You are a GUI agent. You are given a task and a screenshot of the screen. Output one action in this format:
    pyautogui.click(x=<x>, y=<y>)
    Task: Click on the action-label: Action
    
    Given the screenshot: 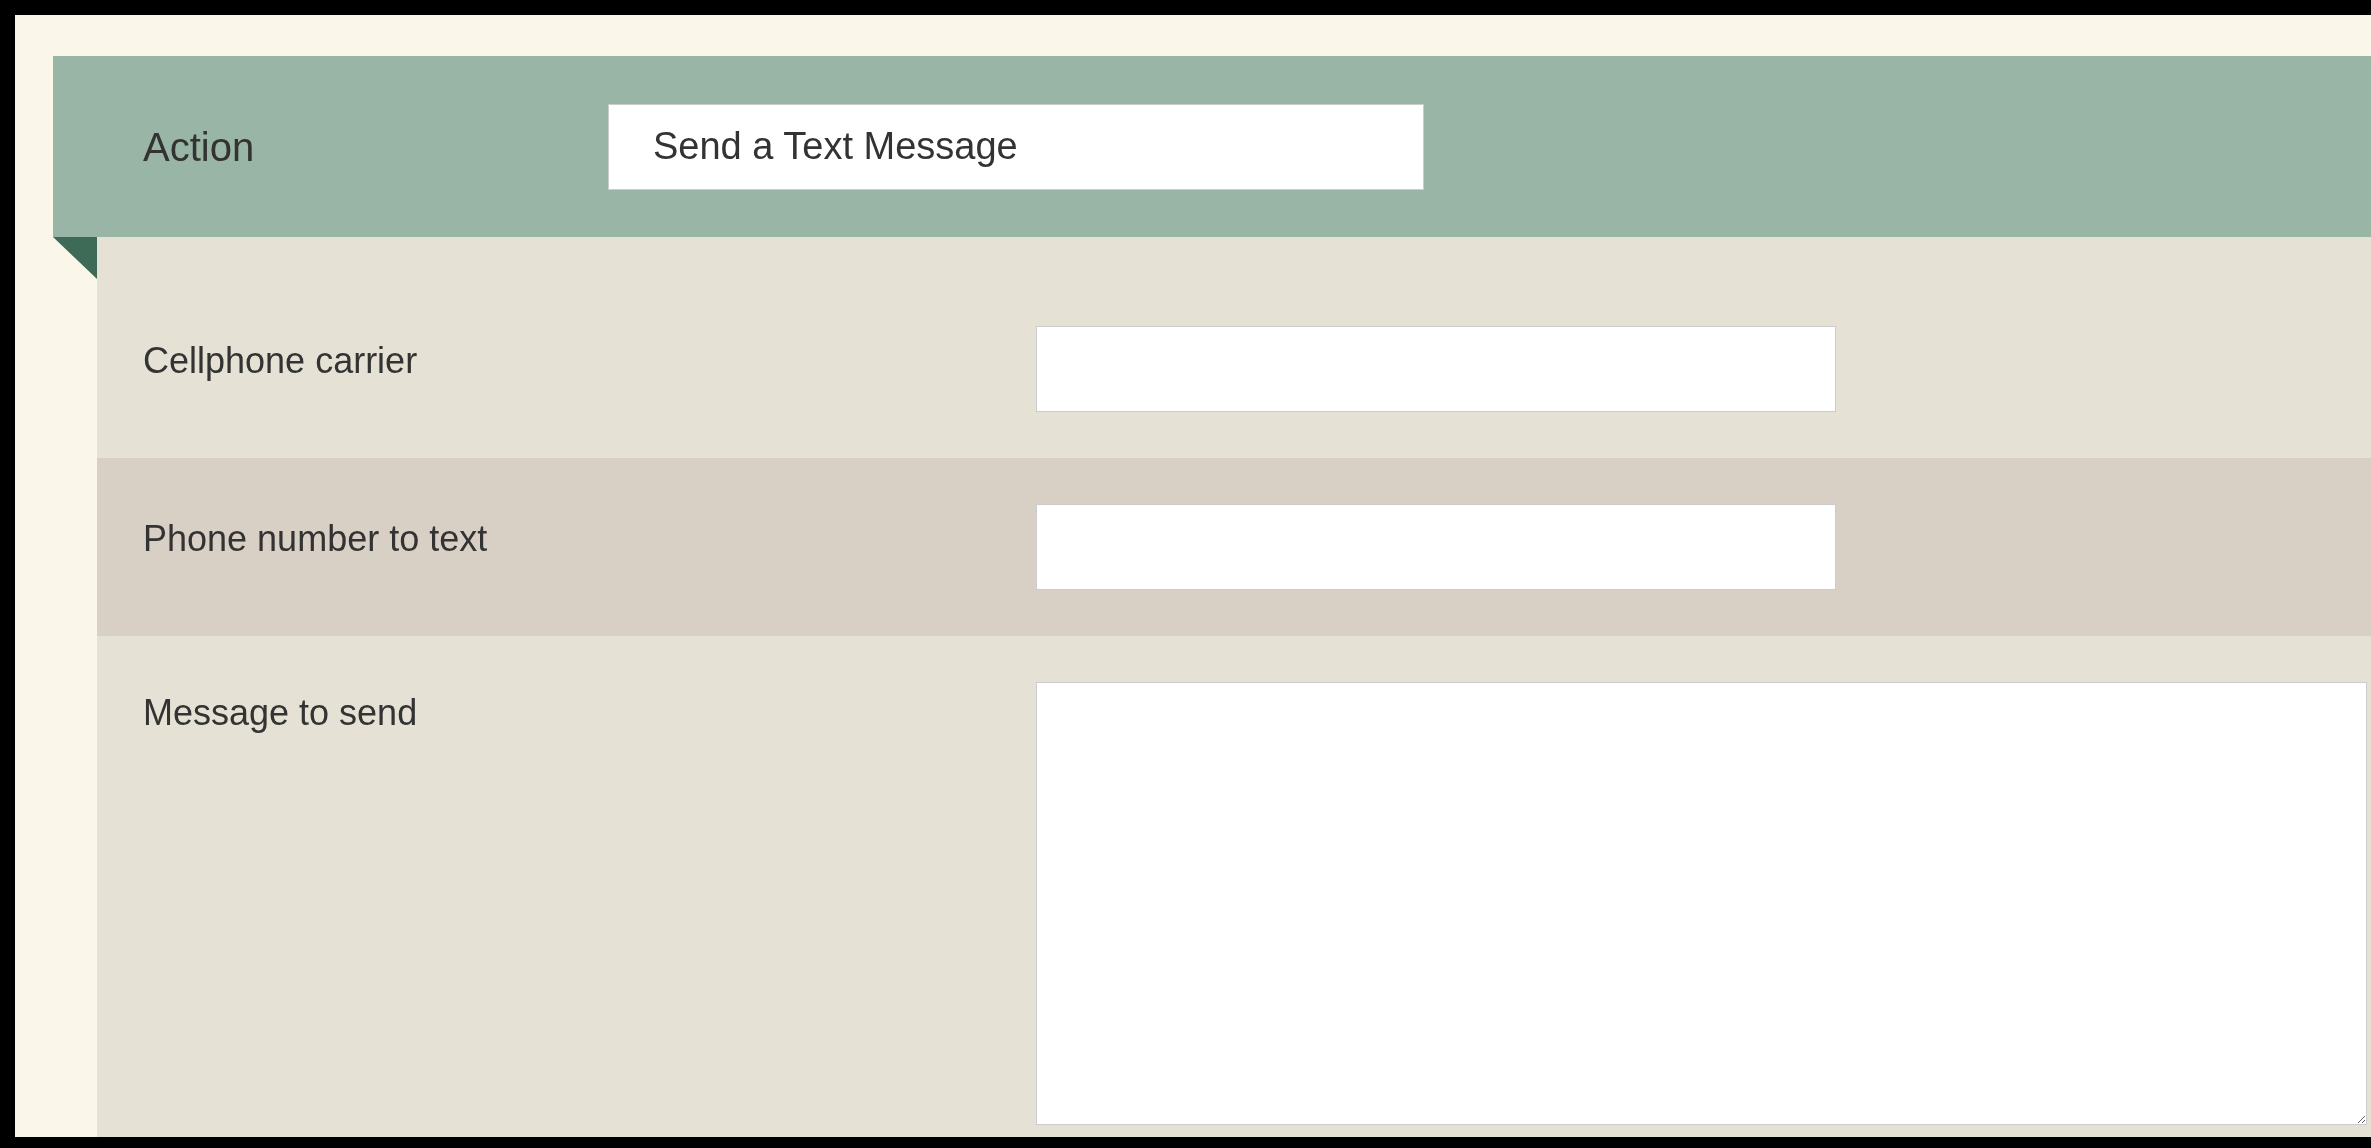 What is the action you would take?
    pyautogui.click(x=199, y=147)
    